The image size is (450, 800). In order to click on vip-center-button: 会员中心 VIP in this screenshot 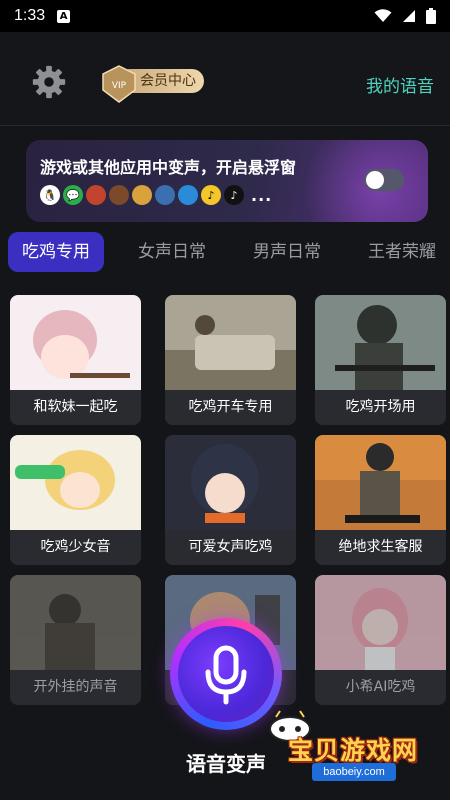, I will do `click(152, 83)`.